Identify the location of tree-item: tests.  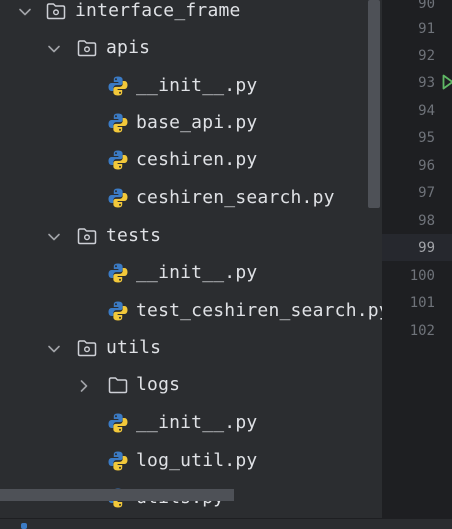
(191, 236).